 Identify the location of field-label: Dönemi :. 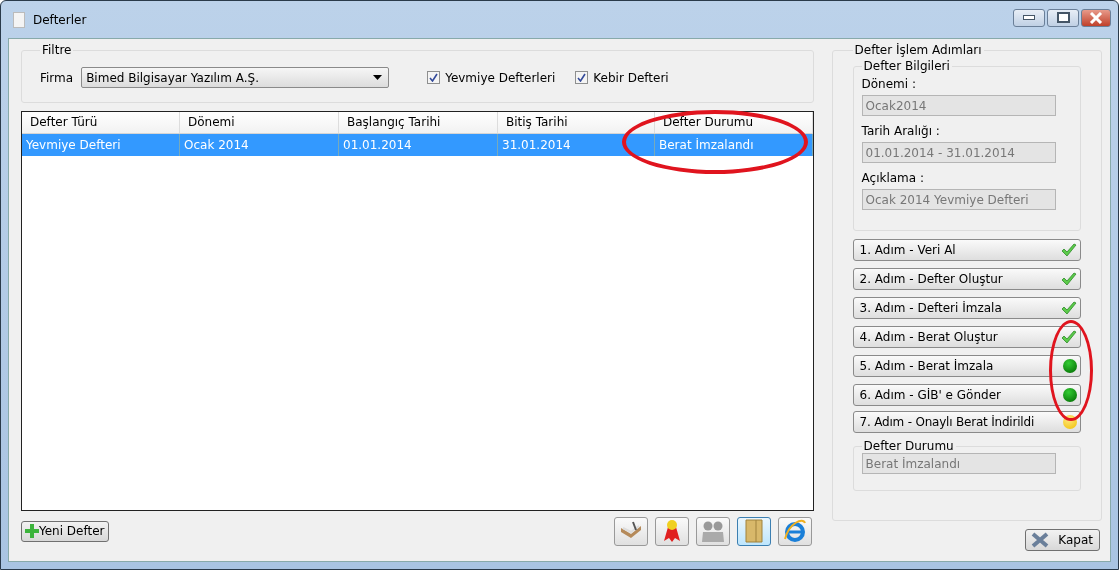
(889, 84).